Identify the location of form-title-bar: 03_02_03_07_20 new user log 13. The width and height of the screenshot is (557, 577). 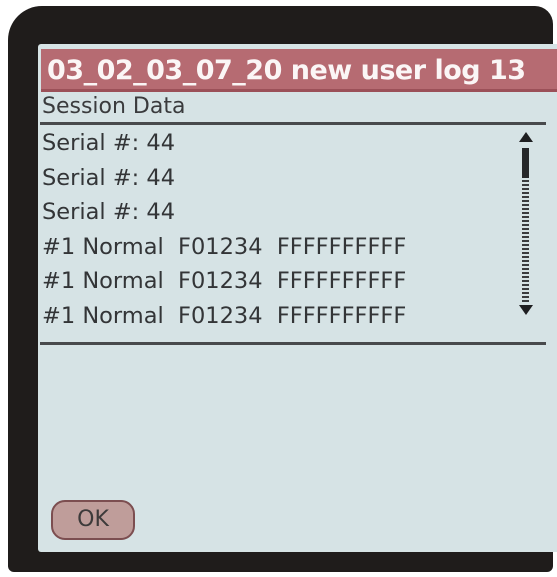
(299, 70).